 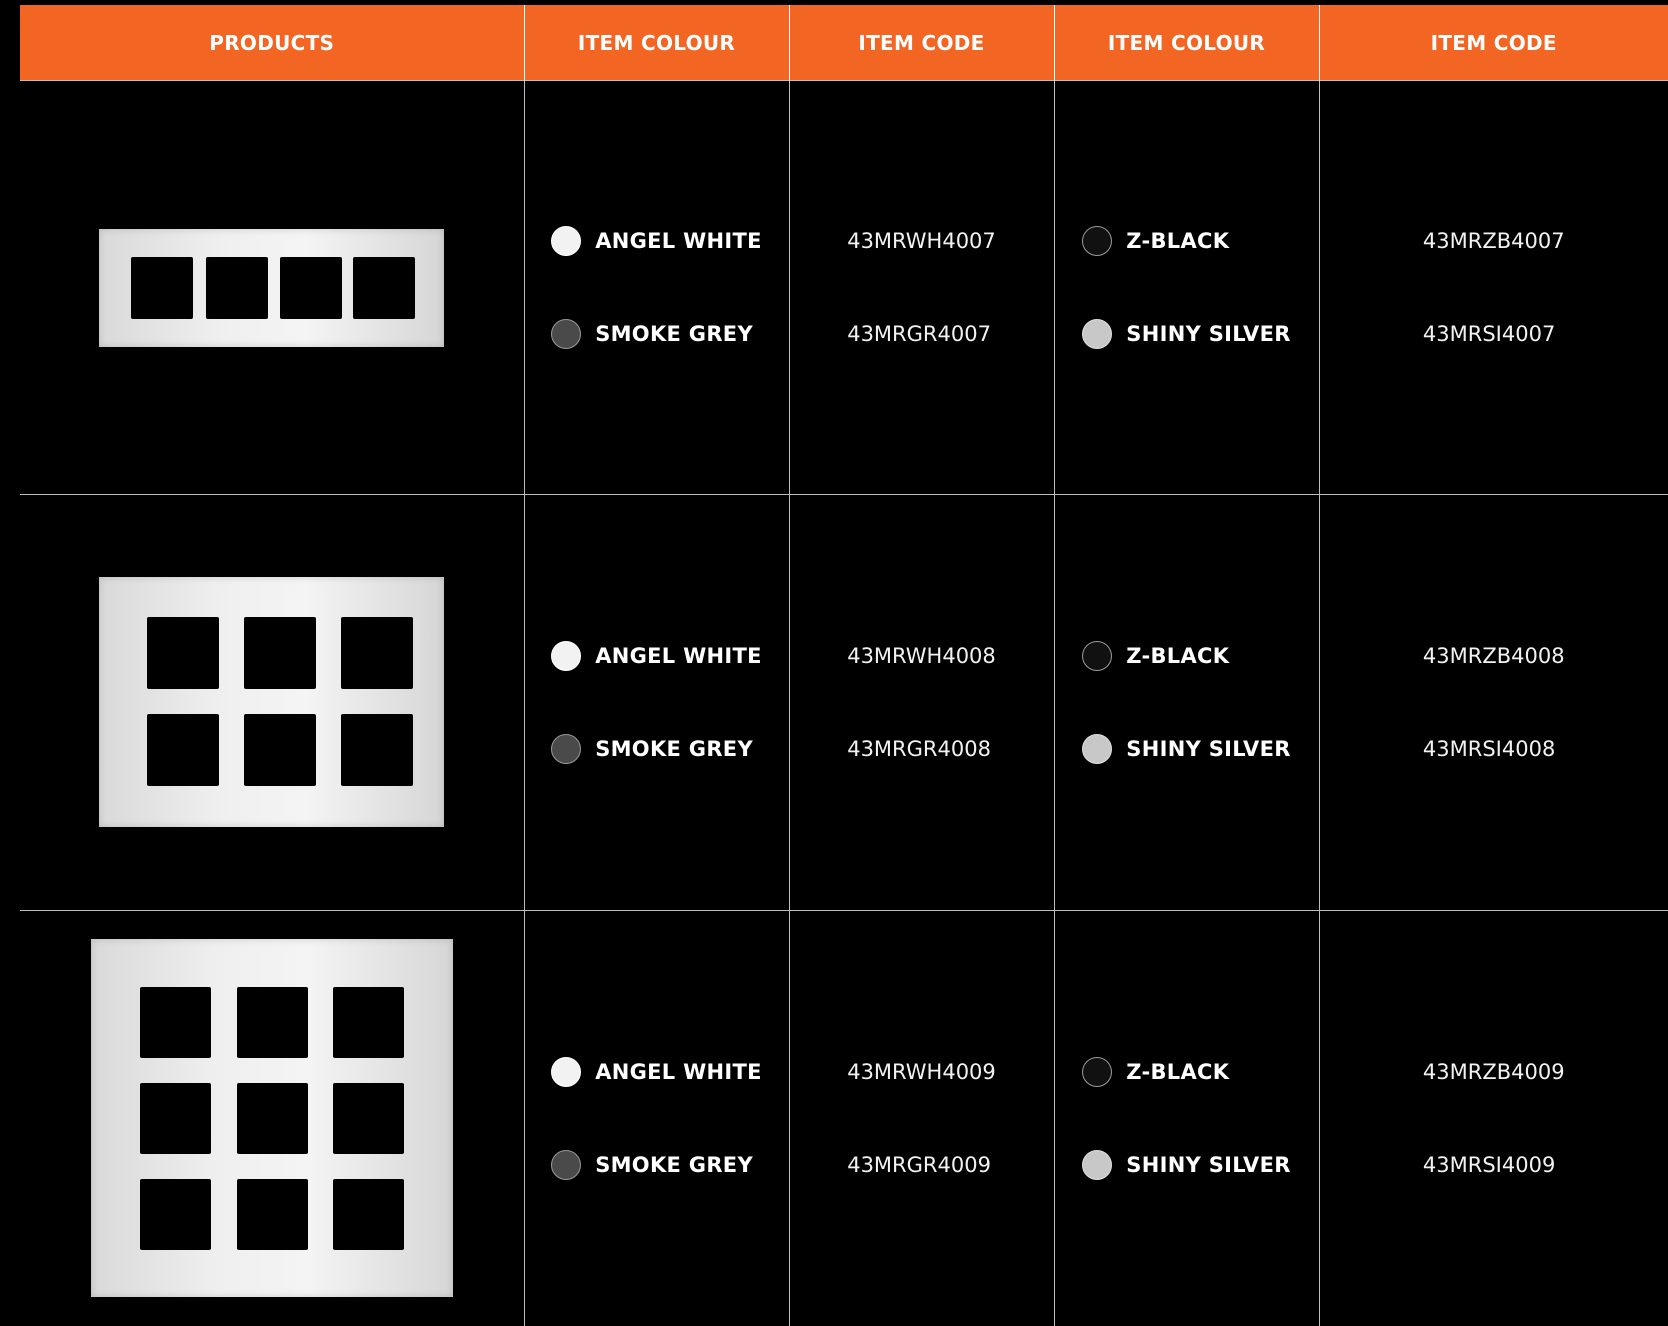 I want to click on 9-module-plate-icon, so click(x=271, y=1118).